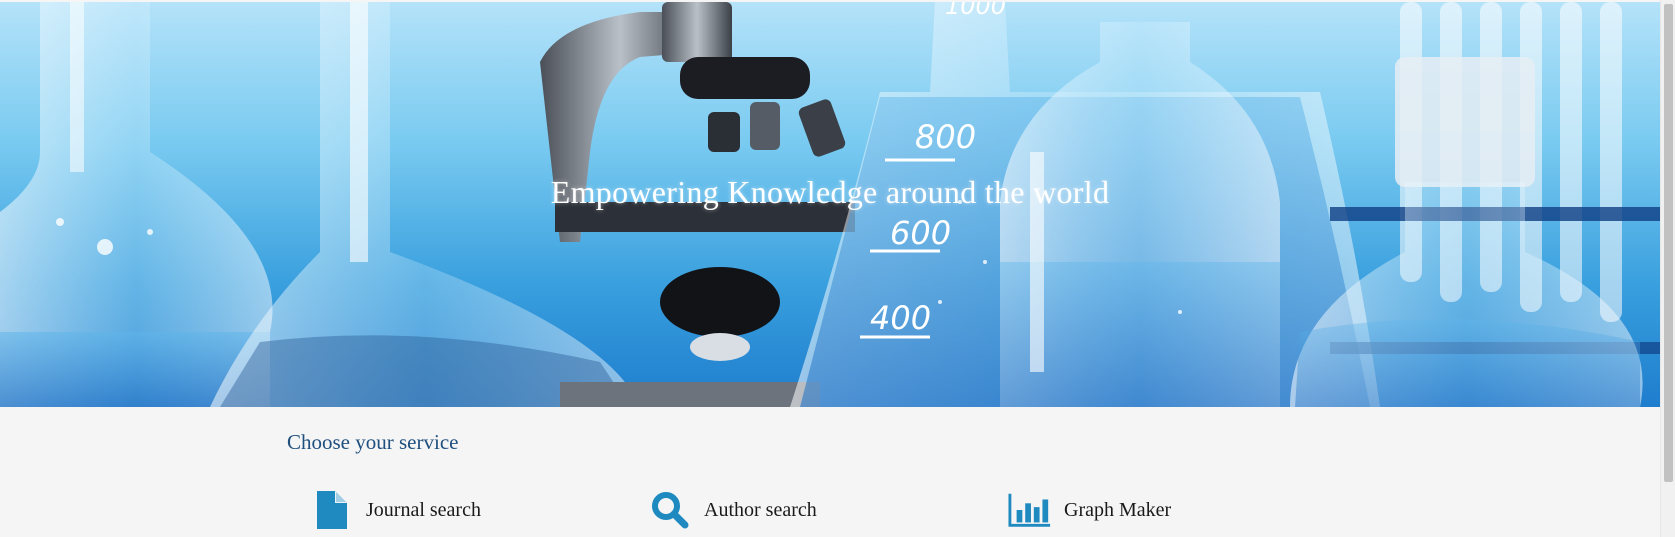  I want to click on svg-text: 800, so click(945, 137).